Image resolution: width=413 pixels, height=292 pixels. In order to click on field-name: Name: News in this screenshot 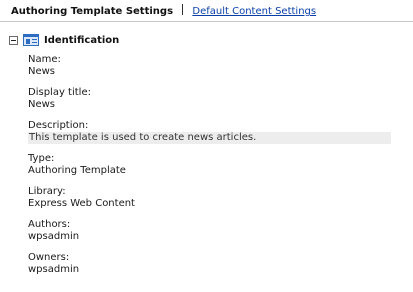, I will do `click(214, 66)`.